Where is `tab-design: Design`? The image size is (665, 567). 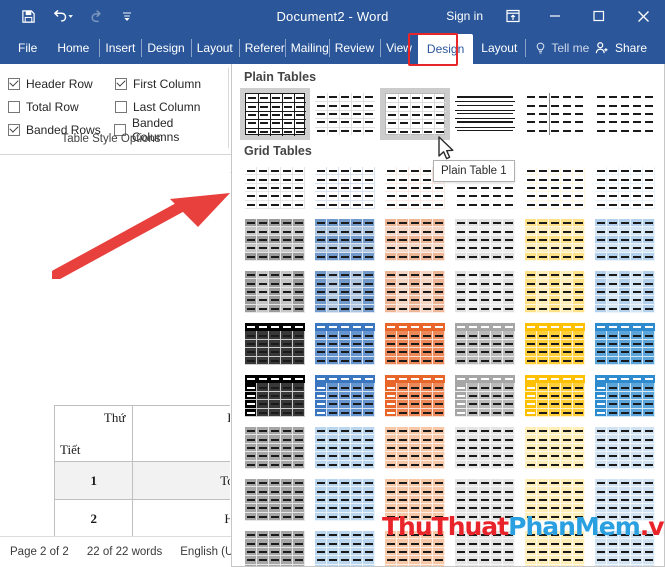 tab-design: Design is located at coordinates (165, 48).